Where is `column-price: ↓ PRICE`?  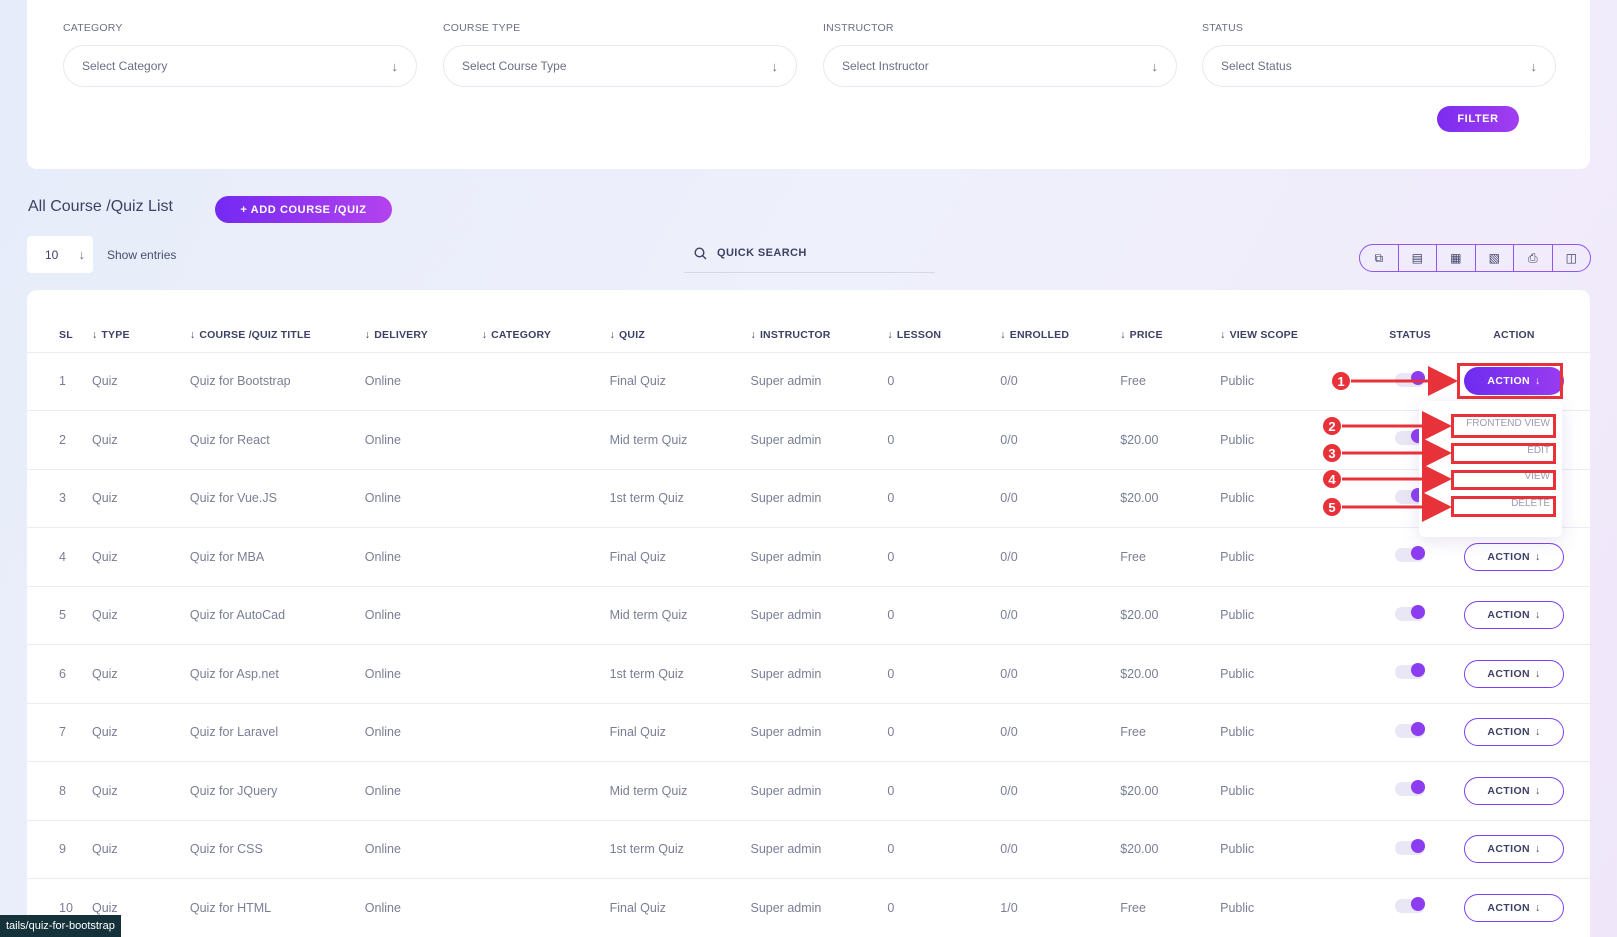 column-price: ↓ PRICE is located at coordinates (1170, 335).